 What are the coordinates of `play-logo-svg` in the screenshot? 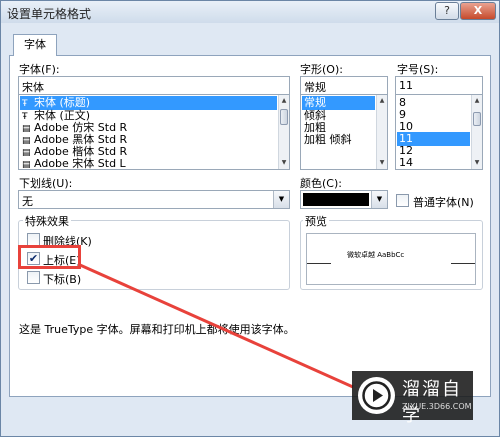 It's located at (376, 395).